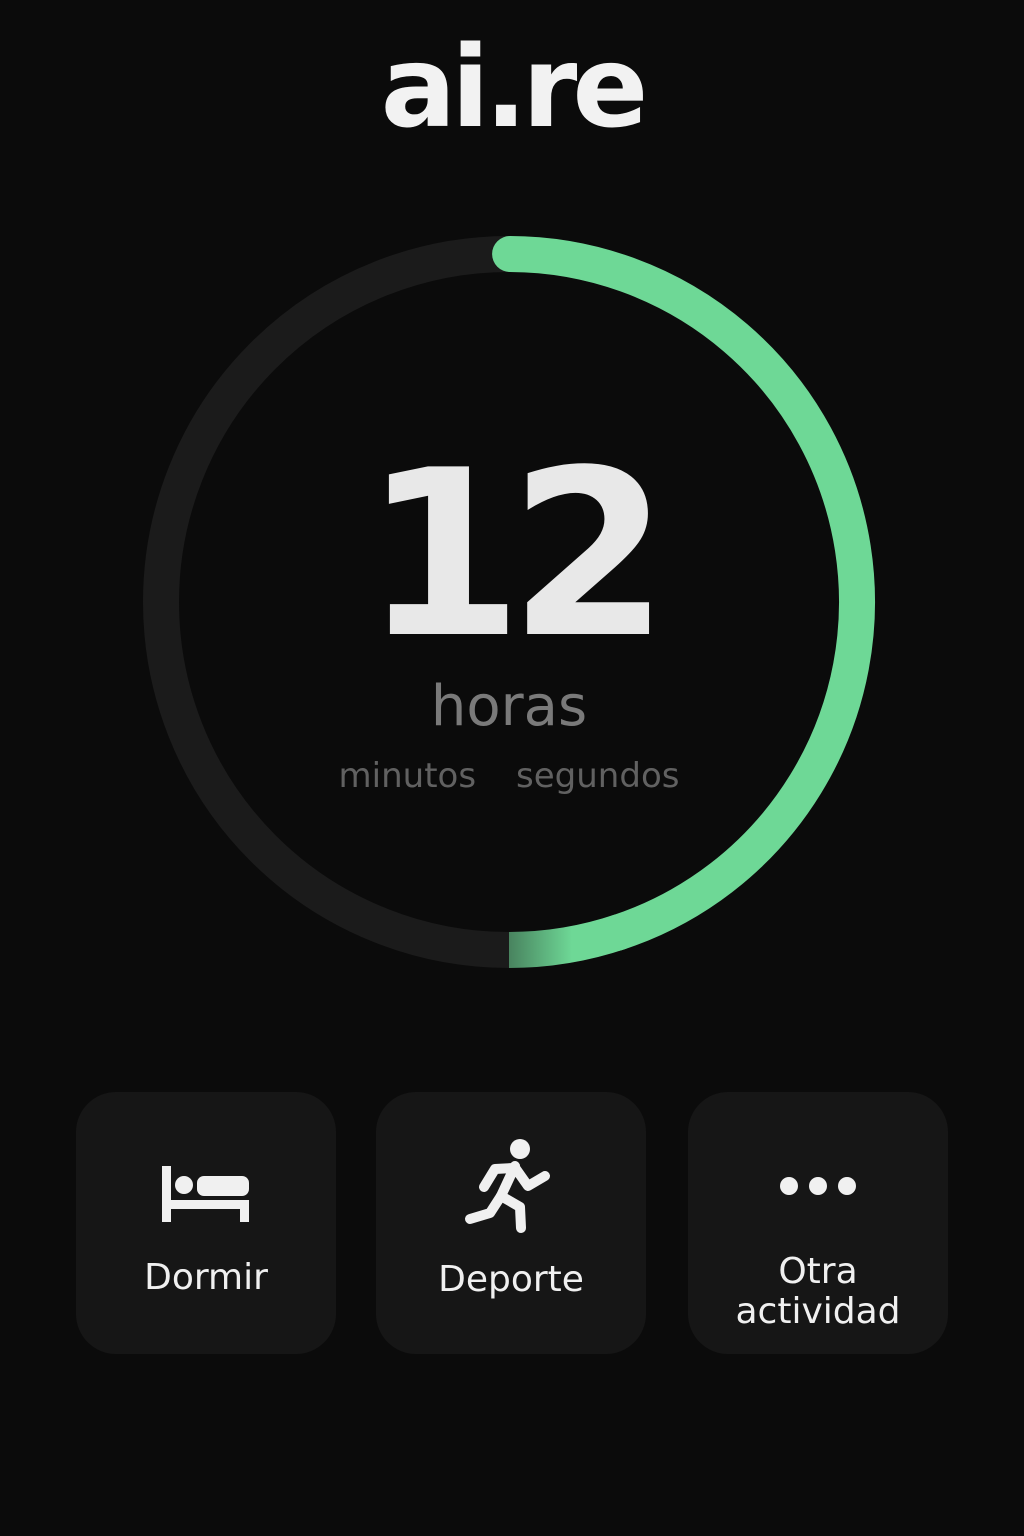 This screenshot has height=1536, width=1024. Describe the element at coordinates (515, 555) in the screenshot. I see `timer-value: 12` at that location.